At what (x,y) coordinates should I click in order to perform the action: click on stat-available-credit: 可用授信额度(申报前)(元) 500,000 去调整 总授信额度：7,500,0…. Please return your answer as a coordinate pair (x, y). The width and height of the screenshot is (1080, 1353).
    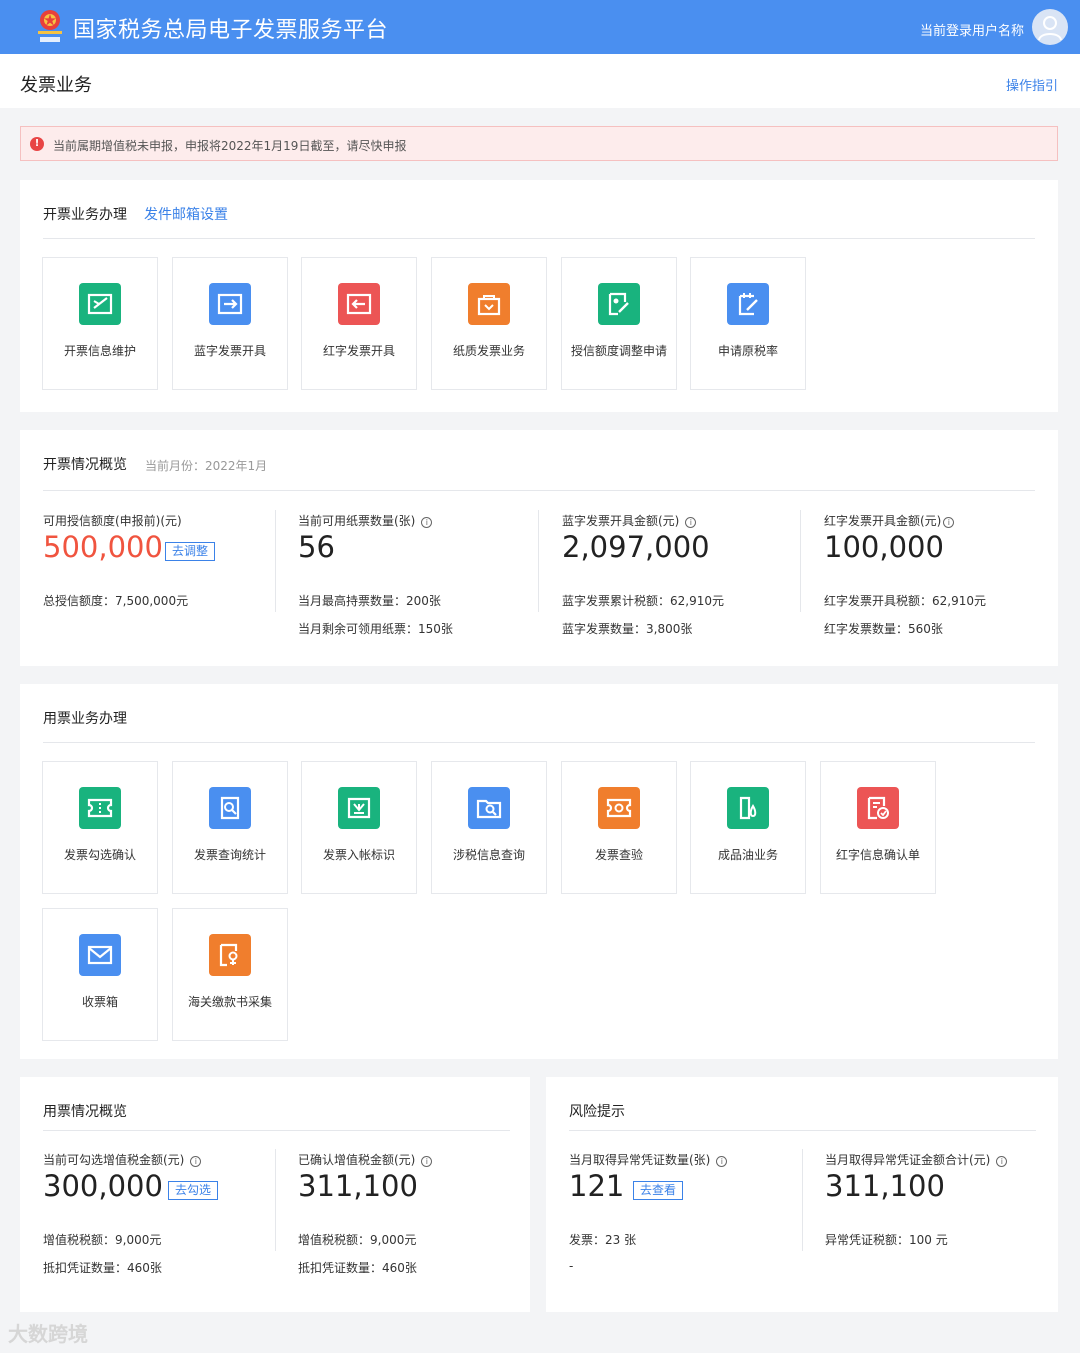
    Looking at the image, I should click on (158, 577).